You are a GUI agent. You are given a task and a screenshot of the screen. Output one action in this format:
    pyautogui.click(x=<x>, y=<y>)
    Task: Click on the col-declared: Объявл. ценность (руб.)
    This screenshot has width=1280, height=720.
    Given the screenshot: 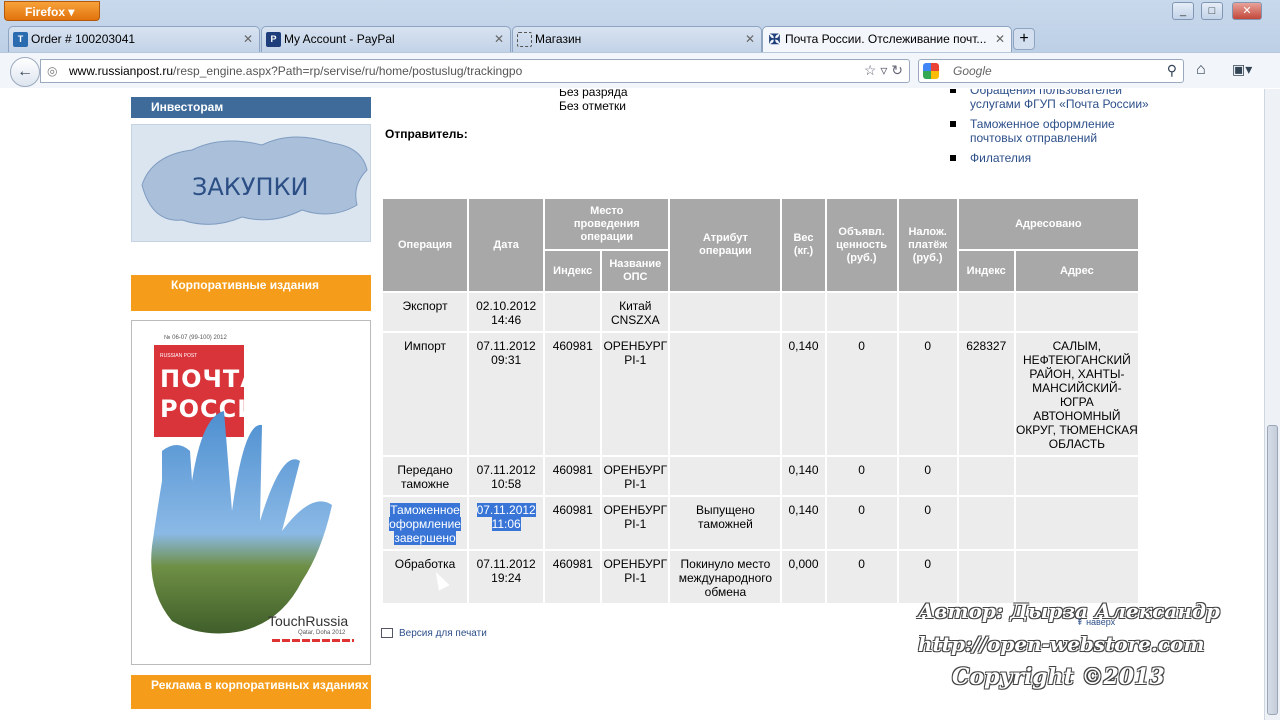 What is the action you would take?
    pyautogui.click(x=861, y=245)
    